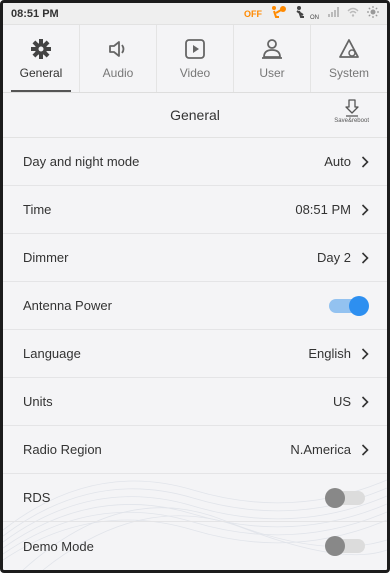  What do you see at coordinates (334, 257) in the screenshot?
I see `setting-value: Day 2` at bounding box center [334, 257].